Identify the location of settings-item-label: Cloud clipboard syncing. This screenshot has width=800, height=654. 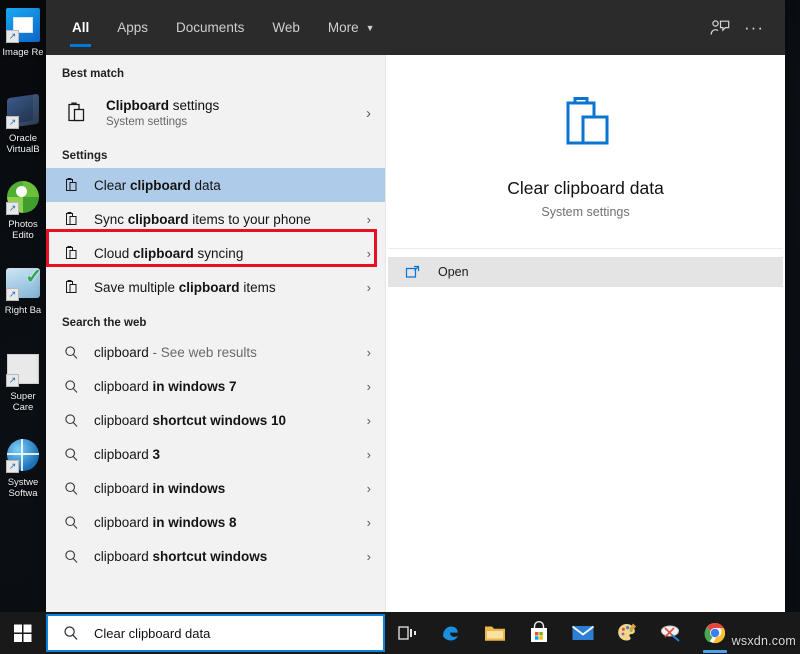
(230, 253).